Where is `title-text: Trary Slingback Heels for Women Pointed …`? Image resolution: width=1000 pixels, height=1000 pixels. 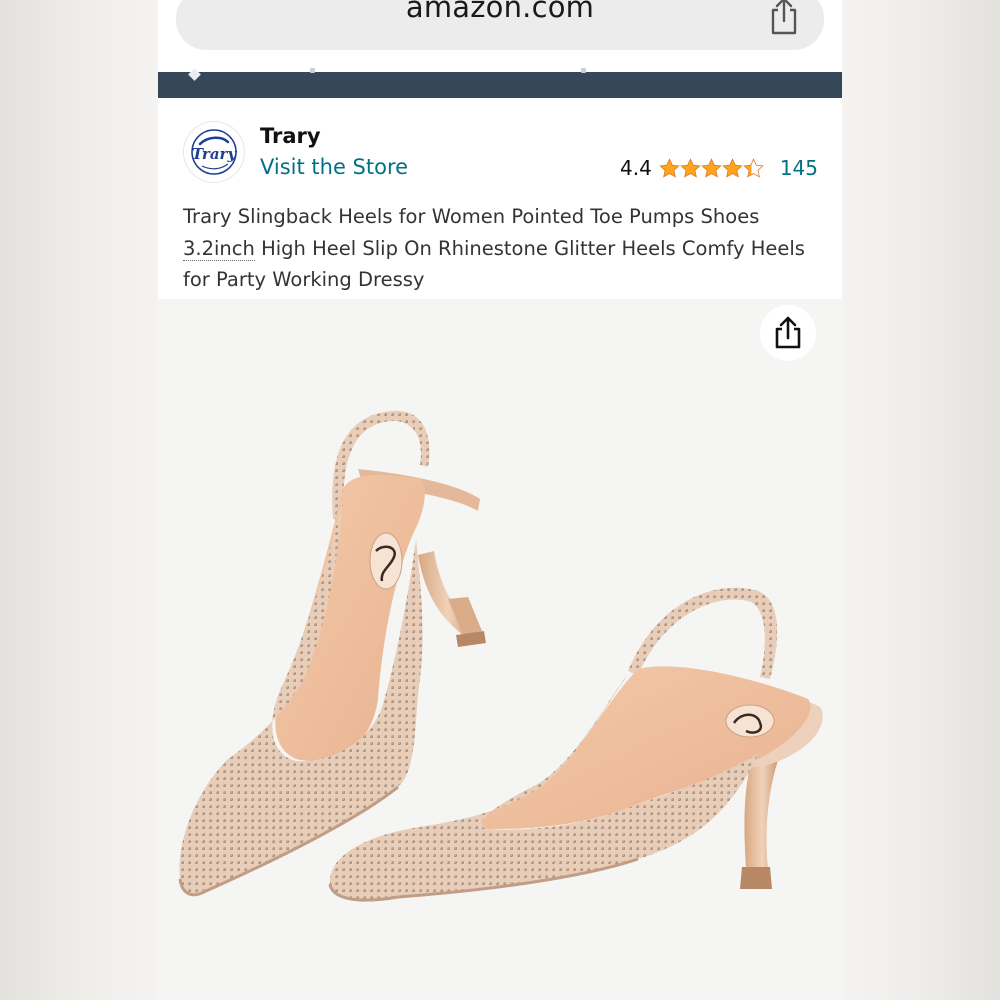
title-text: Trary Slingback Heels for Women Pointed … is located at coordinates (471, 216).